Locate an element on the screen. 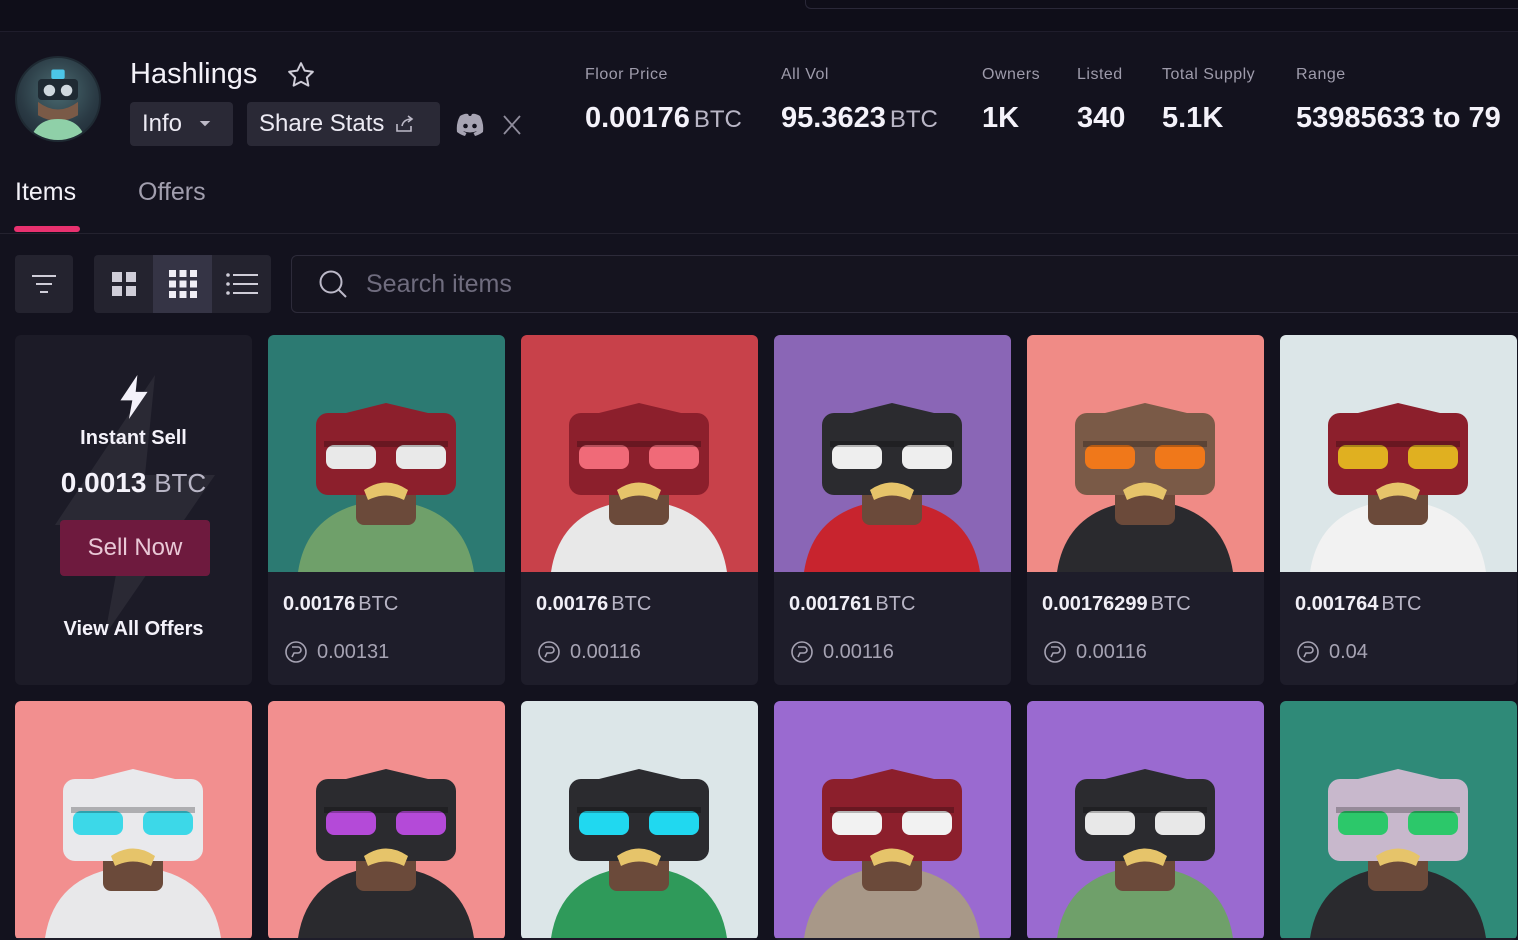  item-card: 0.00176 BTC 0.00116 is located at coordinates (639, 510).